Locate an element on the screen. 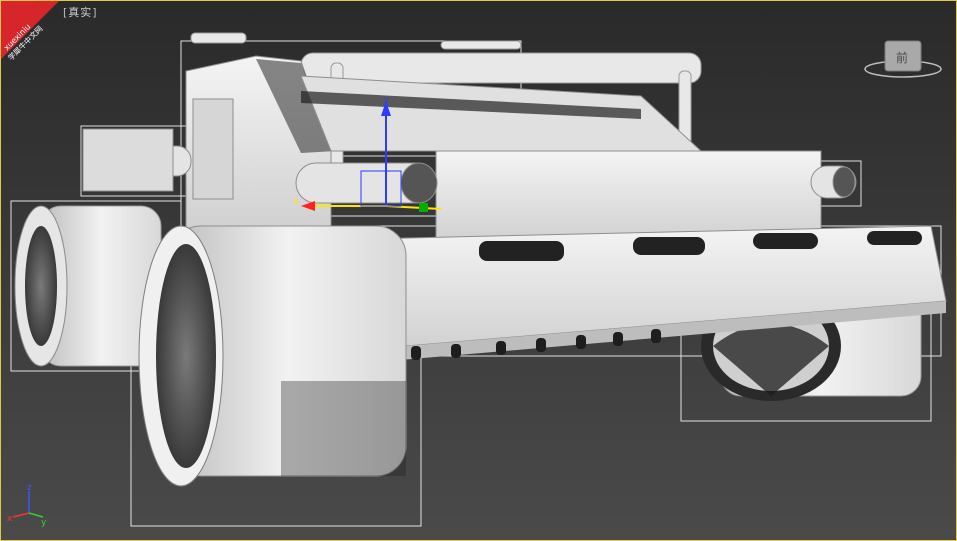 This screenshot has width=957, height=541. viewport-shading-label: [真实] is located at coordinates (80, 12).